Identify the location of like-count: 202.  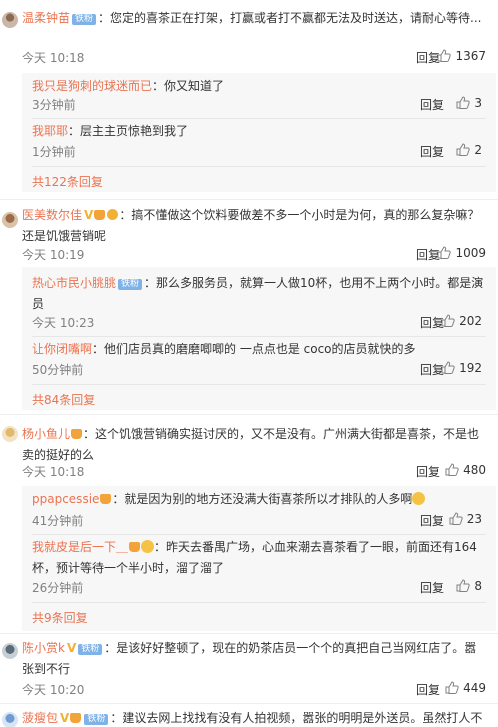
(470, 321).